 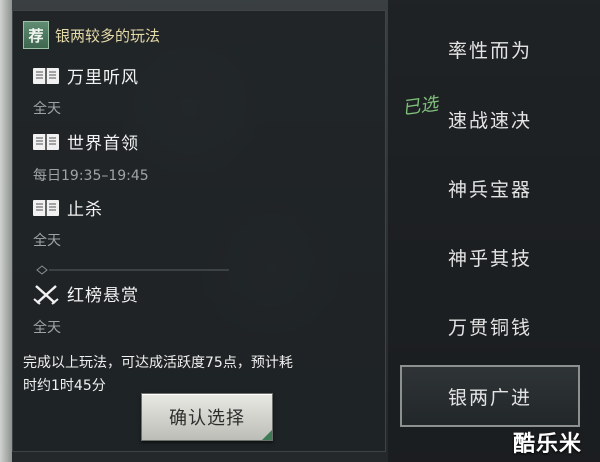 I want to click on confirm-selection-button: 确认选择, so click(x=207, y=417).